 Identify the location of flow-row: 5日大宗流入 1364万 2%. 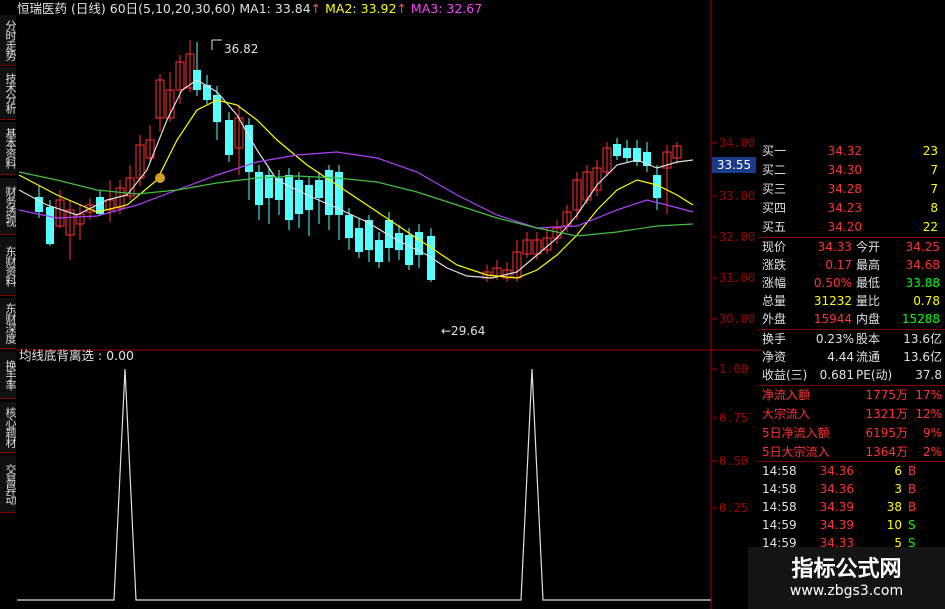
(851, 452).